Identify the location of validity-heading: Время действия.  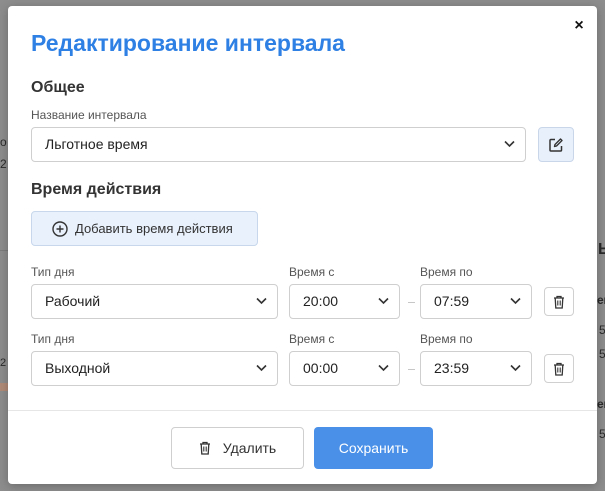
(96, 189).